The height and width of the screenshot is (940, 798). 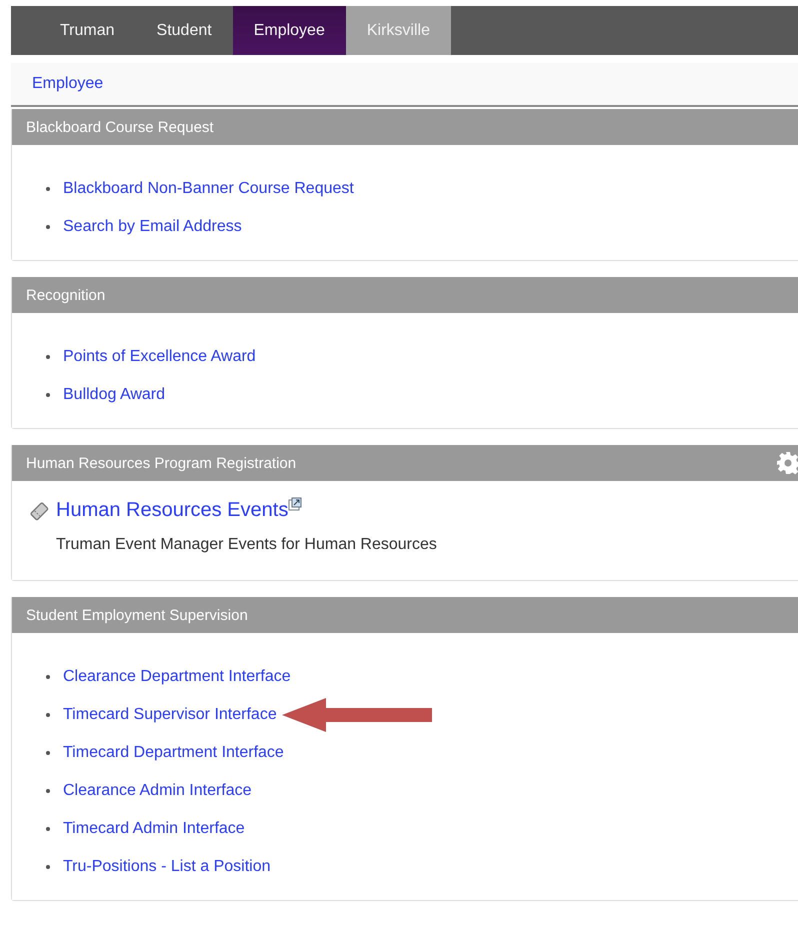 I want to click on portal-link: Points of Excellence Award, so click(x=159, y=357).